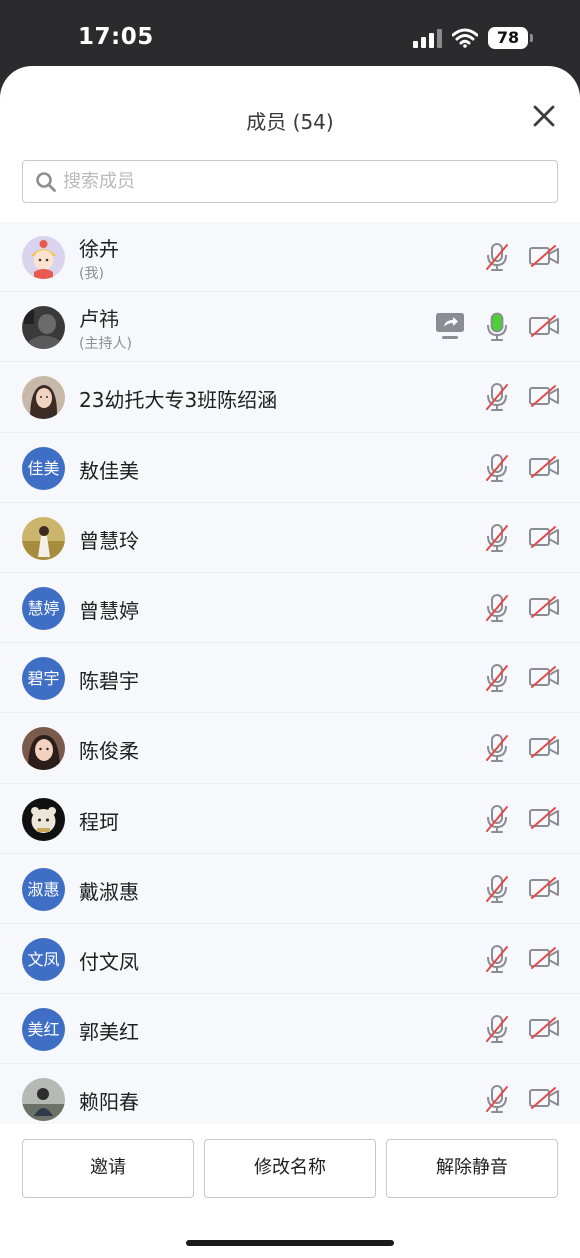 The image size is (580, 1258). What do you see at coordinates (465, 38) in the screenshot?
I see `wifi-icon` at bounding box center [465, 38].